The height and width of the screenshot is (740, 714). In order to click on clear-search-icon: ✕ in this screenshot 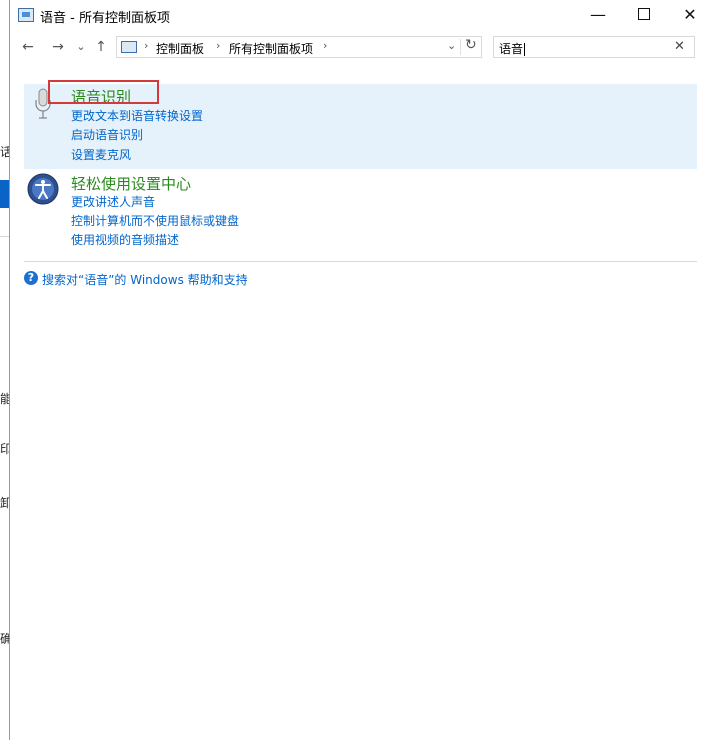, I will do `click(679, 46)`.